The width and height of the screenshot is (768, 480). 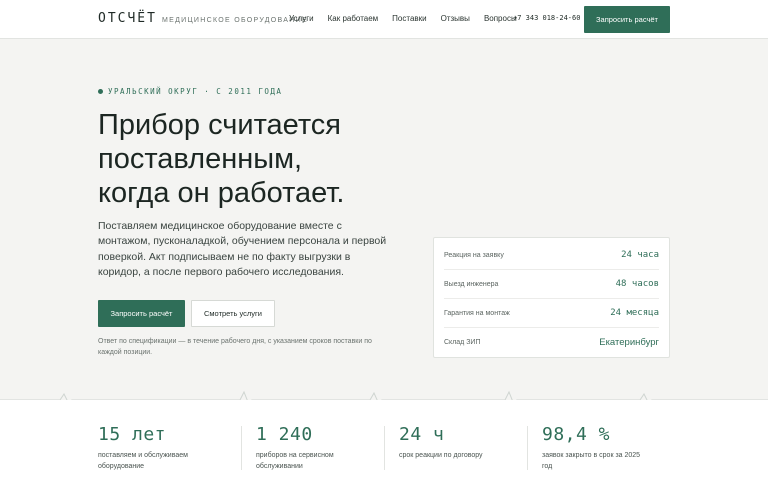 What do you see at coordinates (301, 18) in the screenshot?
I see `nav-link-services: Услуги` at bounding box center [301, 18].